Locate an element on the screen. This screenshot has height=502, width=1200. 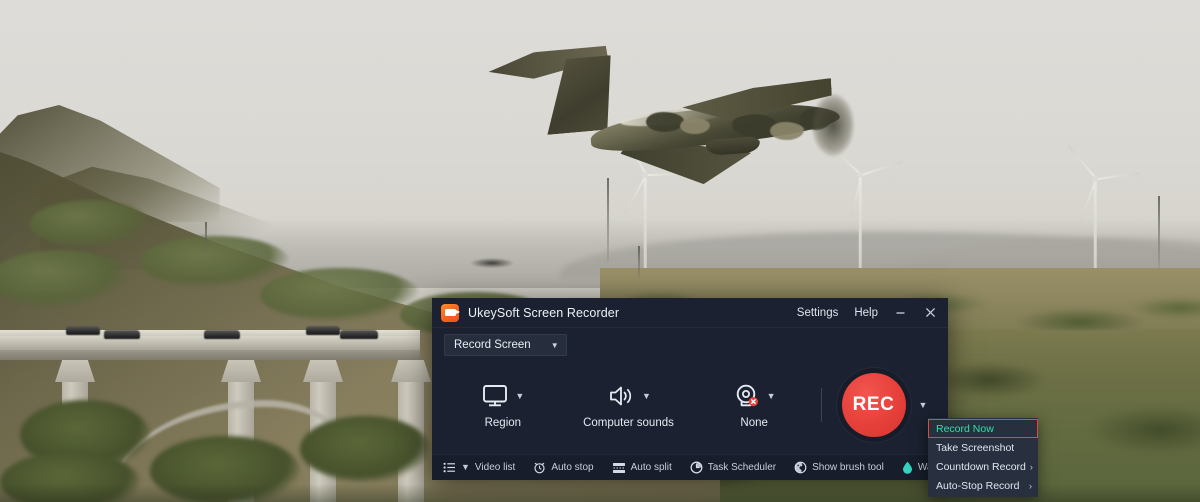
monitor-icon is located at coordinates (495, 396).